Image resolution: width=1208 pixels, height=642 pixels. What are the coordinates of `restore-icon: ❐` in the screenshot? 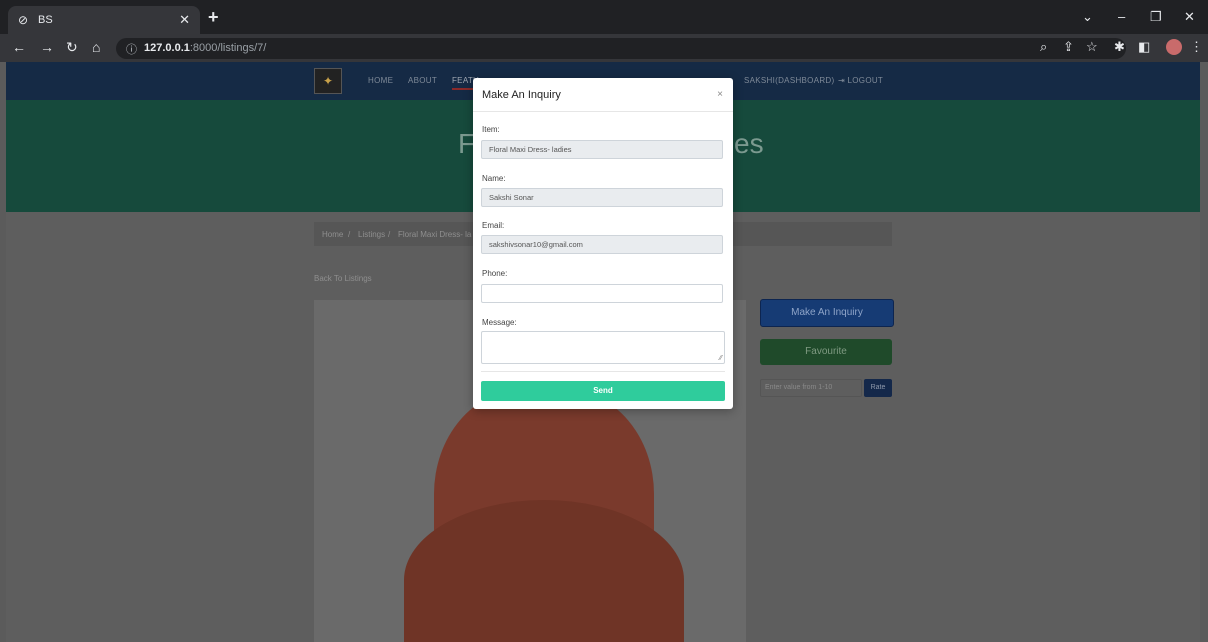 It's located at (1156, 17).